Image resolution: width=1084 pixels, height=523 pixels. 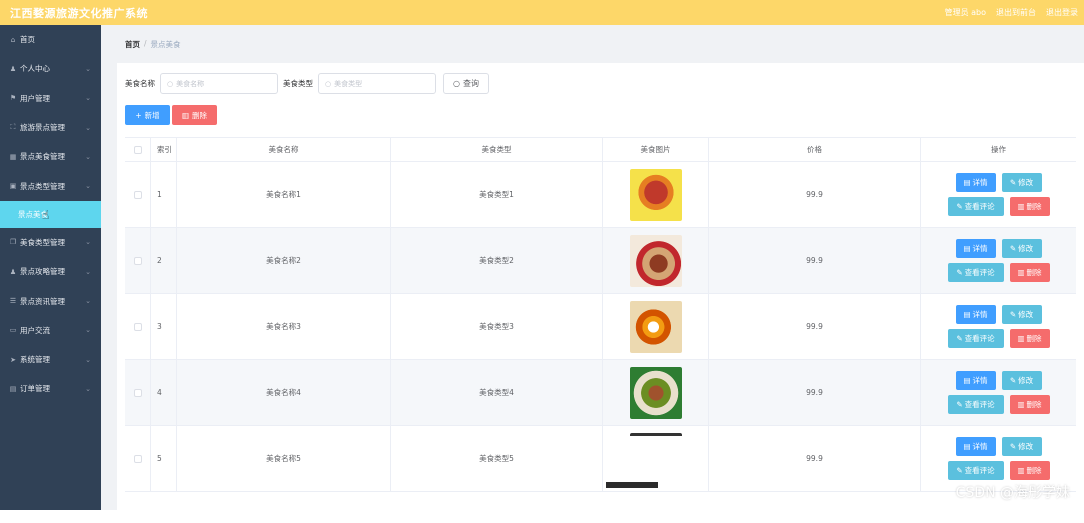 What do you see at coordinates (147, 115) in the screenshot?
I see `add-button: +新增` at bounding box center [147, 115].